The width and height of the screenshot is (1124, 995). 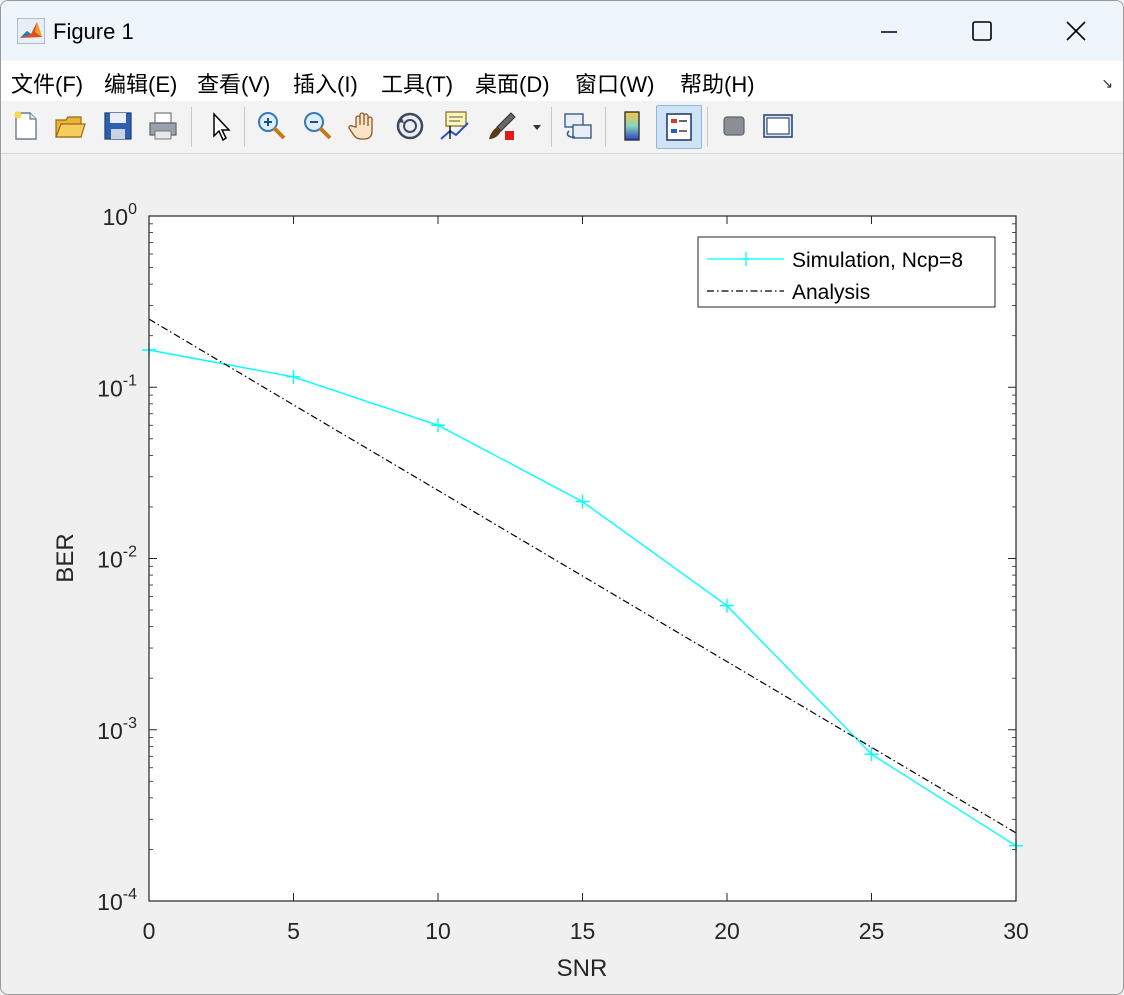 I want to click on matlab-logo-icon, so click(x=31, y=31).